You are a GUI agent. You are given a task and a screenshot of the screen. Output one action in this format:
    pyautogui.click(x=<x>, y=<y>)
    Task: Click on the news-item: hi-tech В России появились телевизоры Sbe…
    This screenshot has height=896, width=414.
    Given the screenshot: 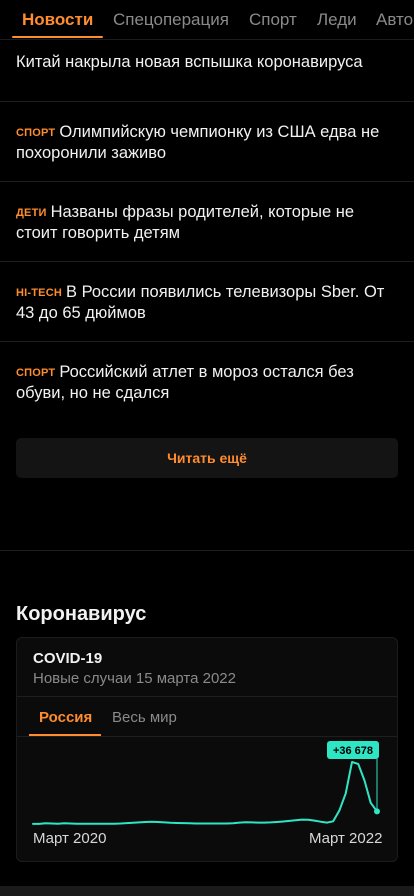 What is the action you would take?
    pyautogui.click(x=207, y=302)
    